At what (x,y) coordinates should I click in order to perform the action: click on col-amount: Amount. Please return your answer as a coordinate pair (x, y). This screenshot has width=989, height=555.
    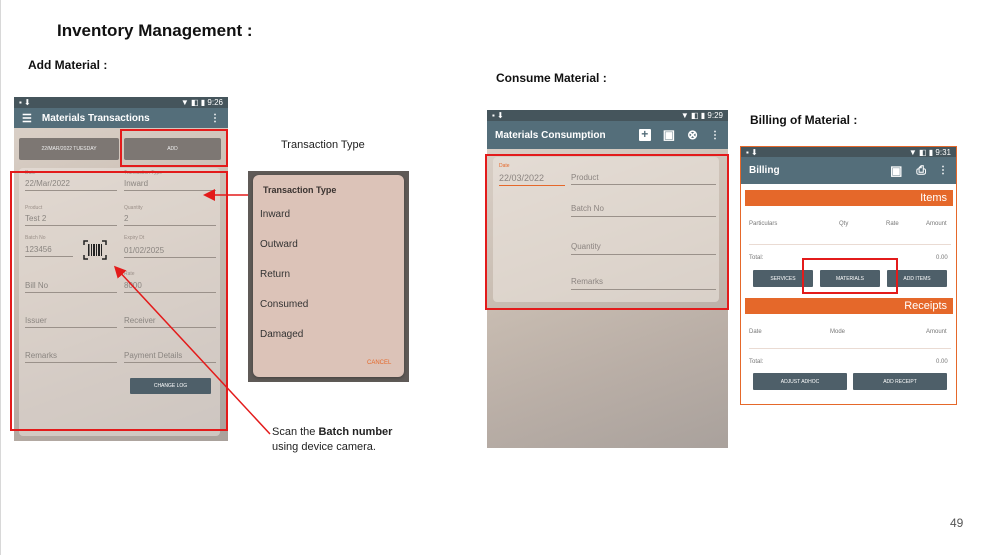
    Looking at the image, I should click on (936, 224).